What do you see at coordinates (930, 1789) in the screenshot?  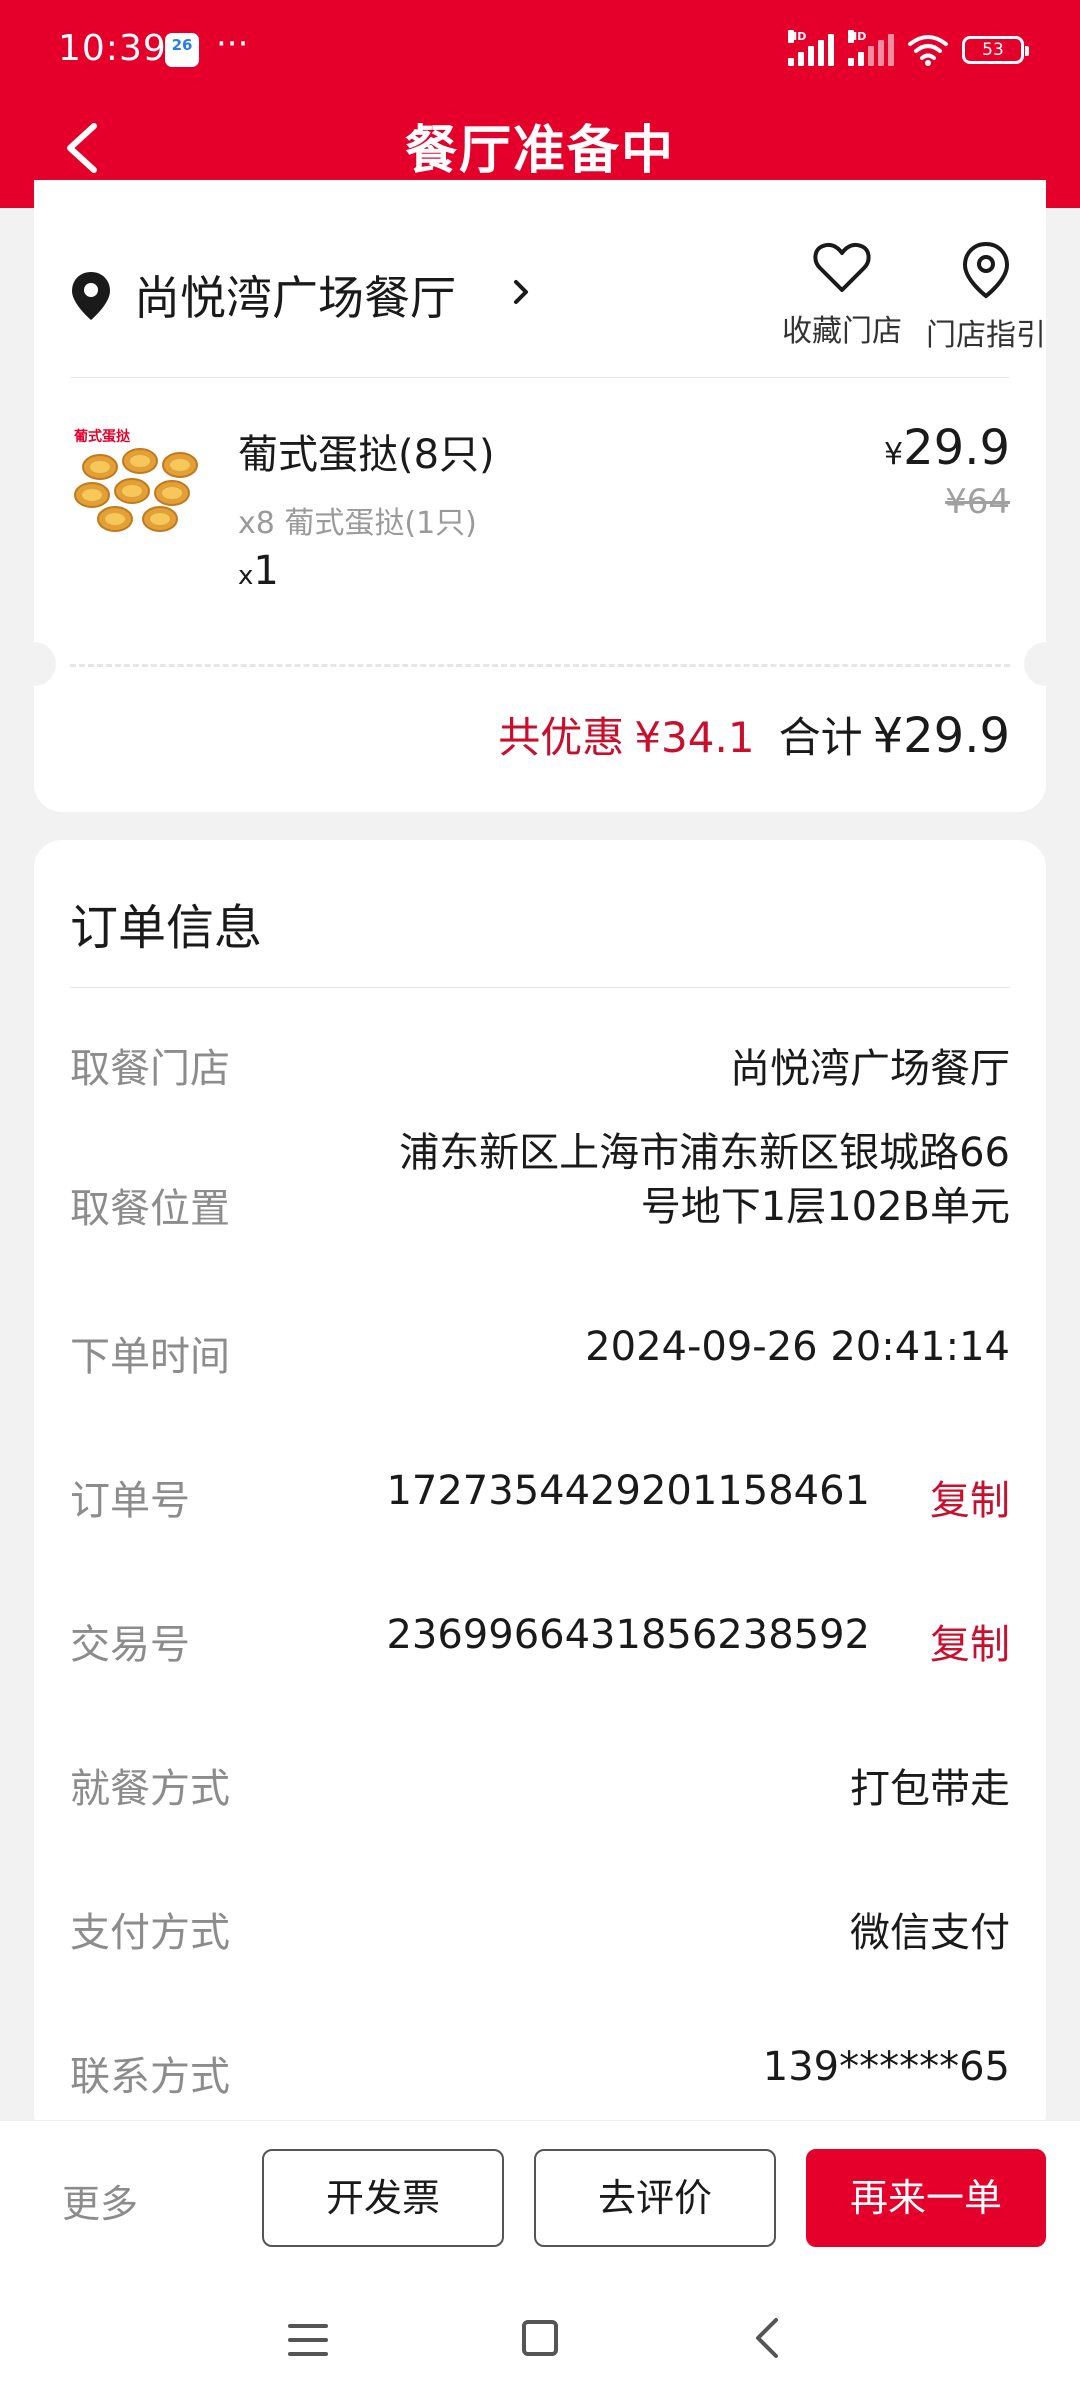 I see `info-value: 打包带走` at bounding box center [930, 1789].